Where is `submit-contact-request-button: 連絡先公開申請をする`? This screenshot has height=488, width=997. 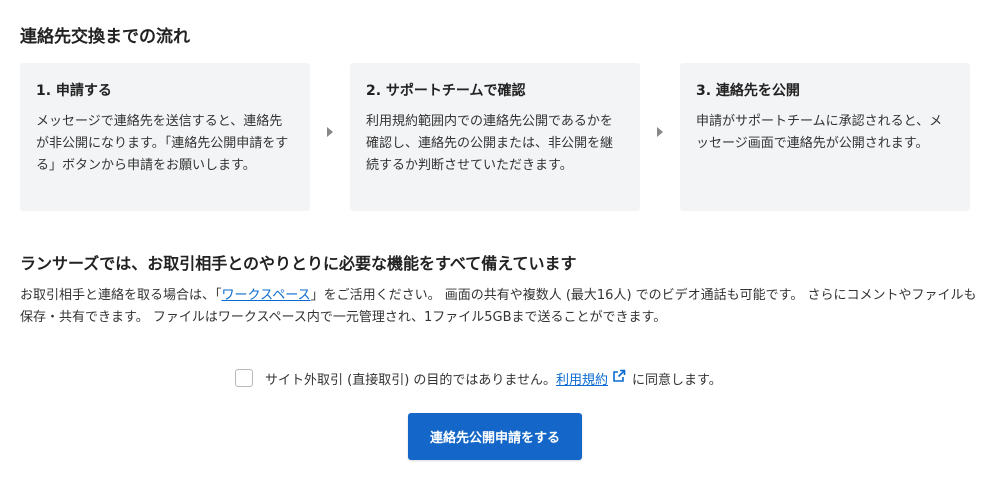 submit-contact-request-button: 連絡先公開申請をする is located at coordinates (495, 436).